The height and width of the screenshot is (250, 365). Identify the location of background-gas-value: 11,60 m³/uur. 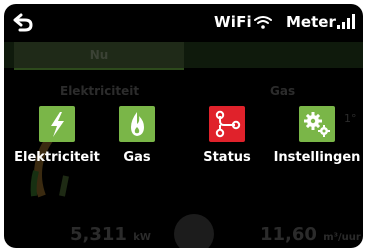
(310, 234).